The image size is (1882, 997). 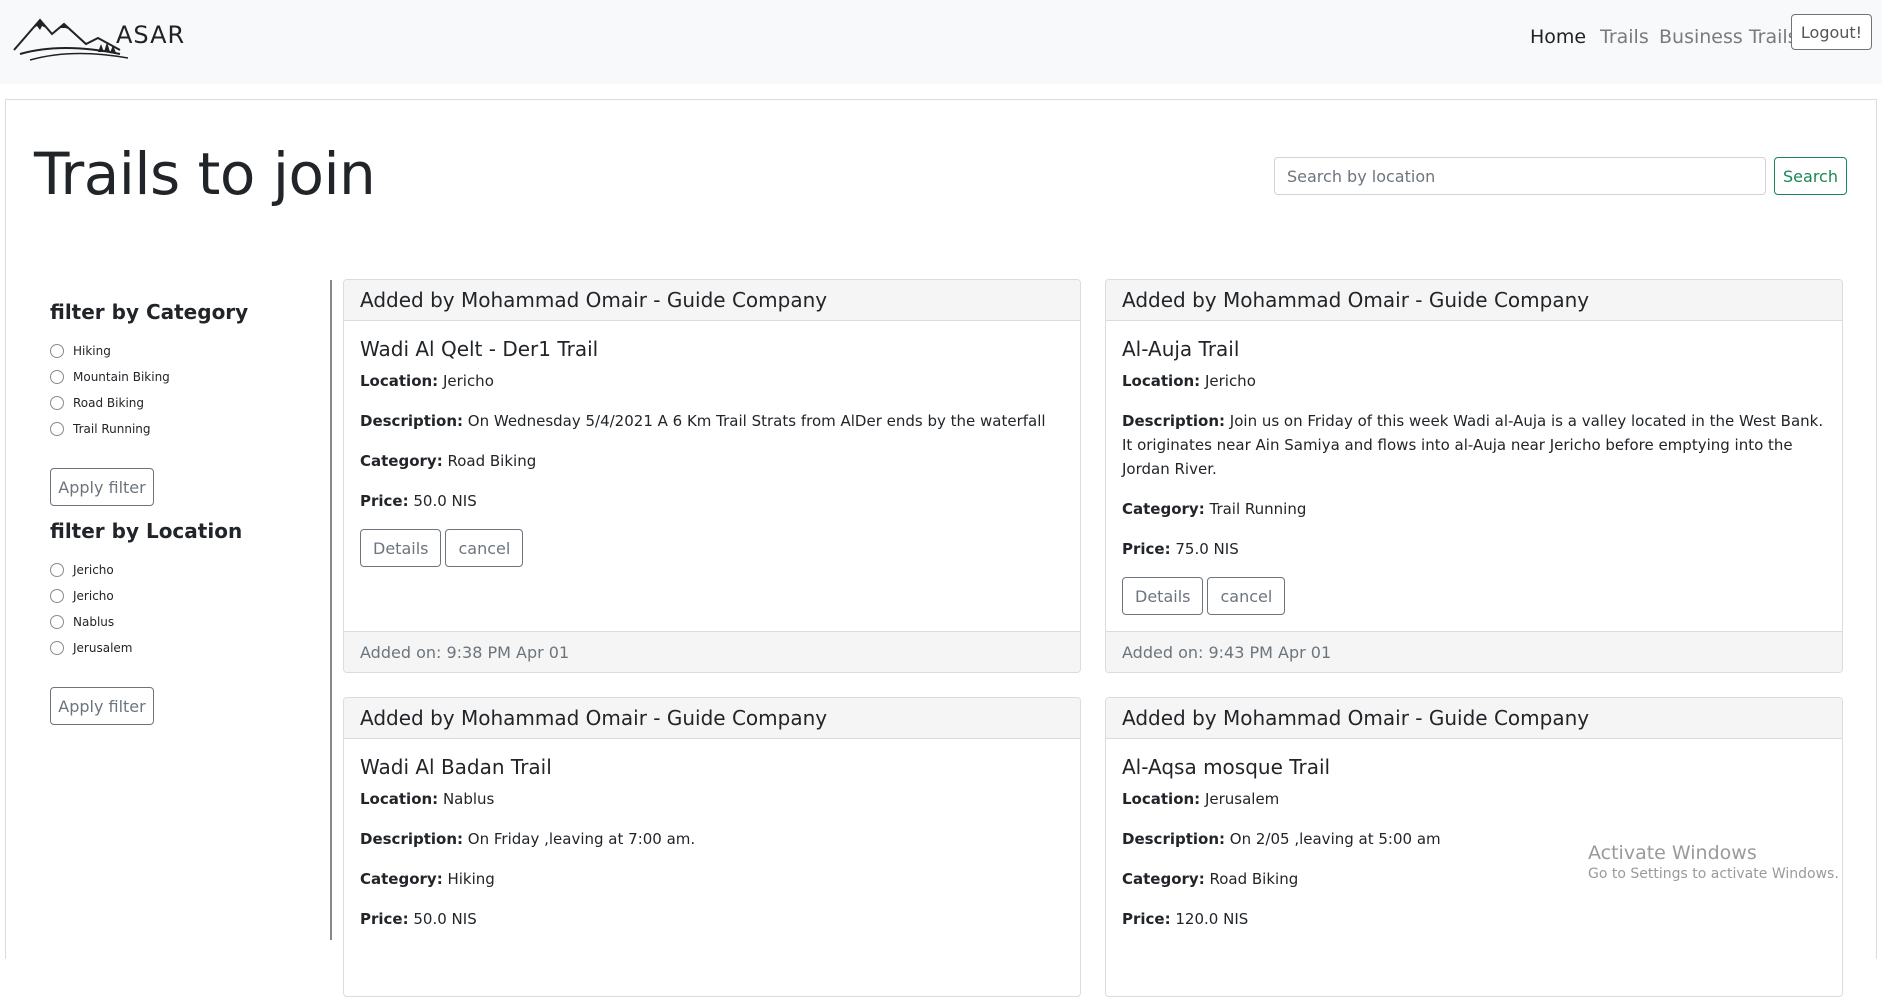 I want to click on trail-title: Wadi Al Badan Trail, so click(x=456, y=767).